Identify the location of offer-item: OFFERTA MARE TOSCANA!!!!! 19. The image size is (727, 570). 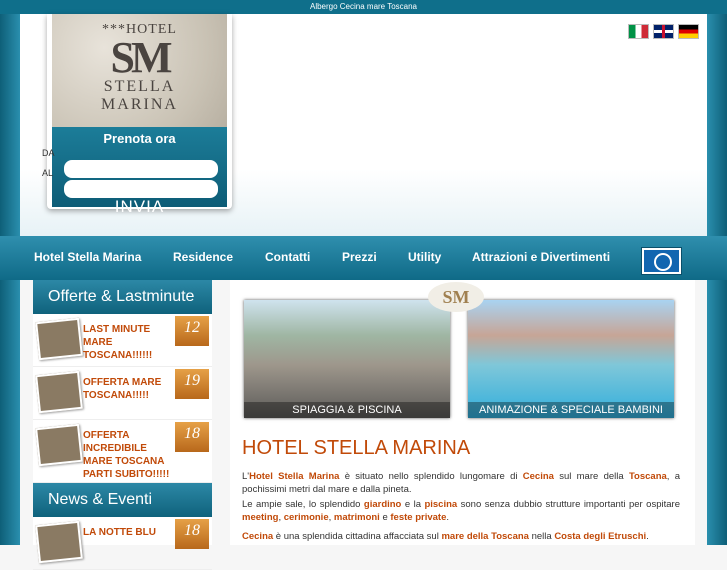
(122, 393).